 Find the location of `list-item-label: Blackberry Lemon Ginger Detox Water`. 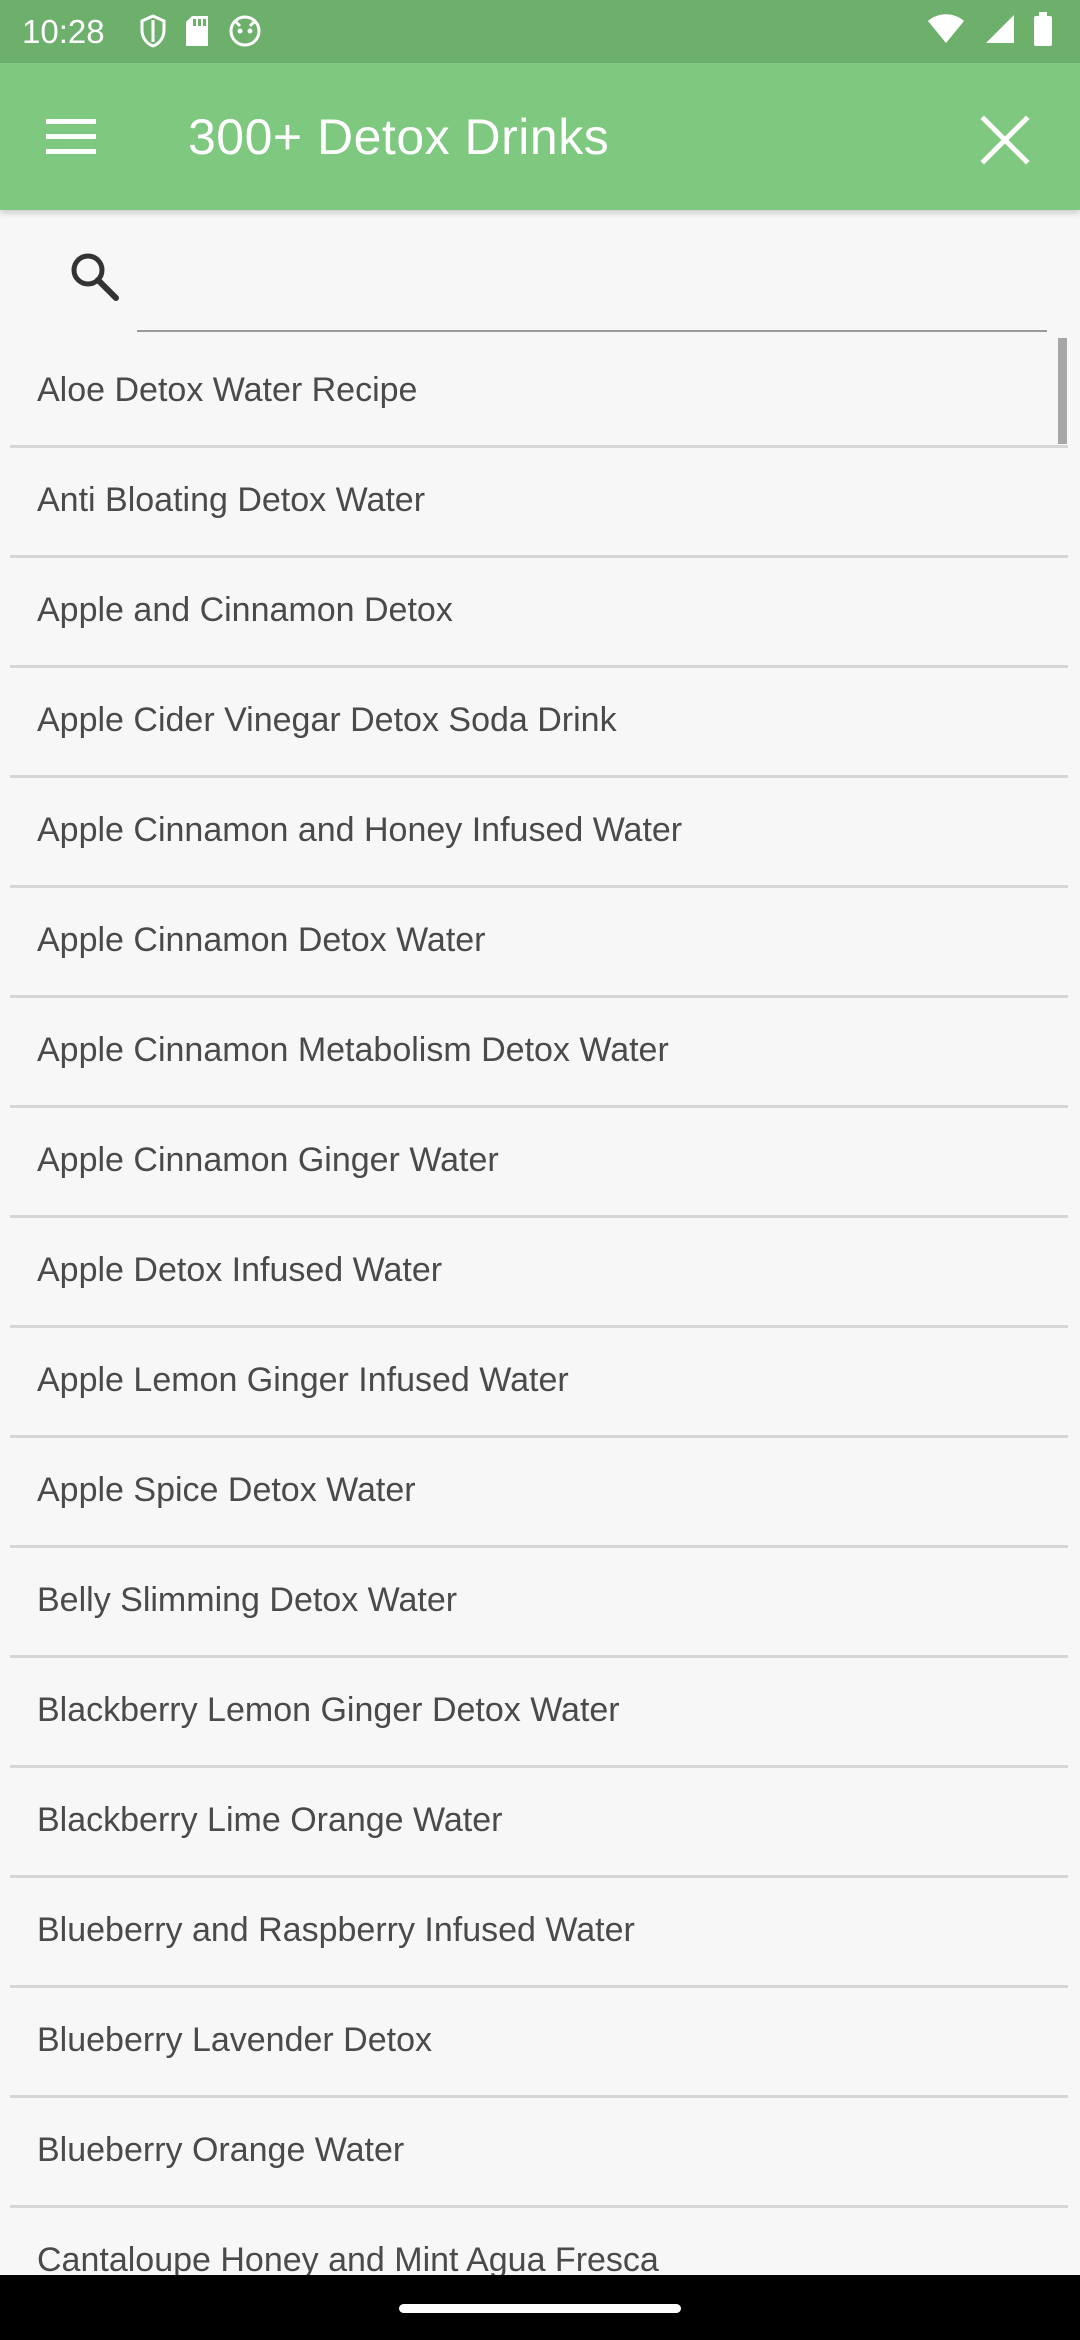

list-item-label: Blackberry Lemon Ginger Detox Water is located at coordinates (328, 1710).